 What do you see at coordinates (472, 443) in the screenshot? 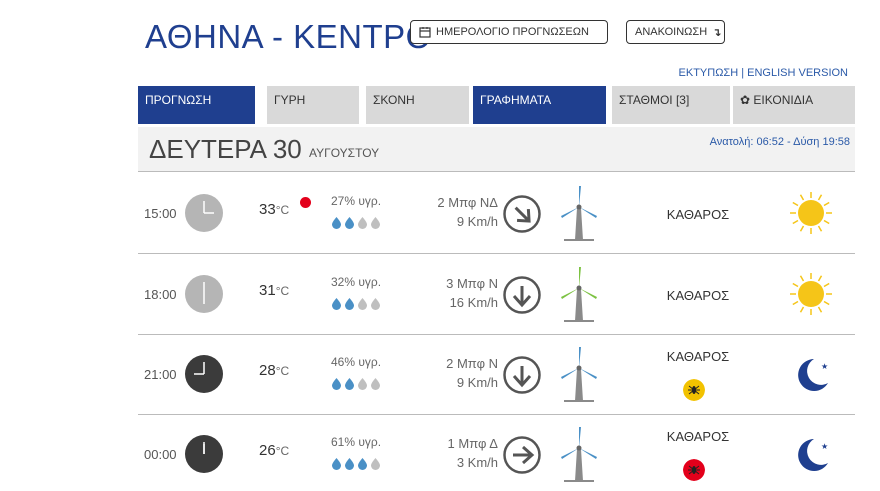
I see `wind-beaufort: 1 Μπφ Δ` at bounding box center [472, 443].